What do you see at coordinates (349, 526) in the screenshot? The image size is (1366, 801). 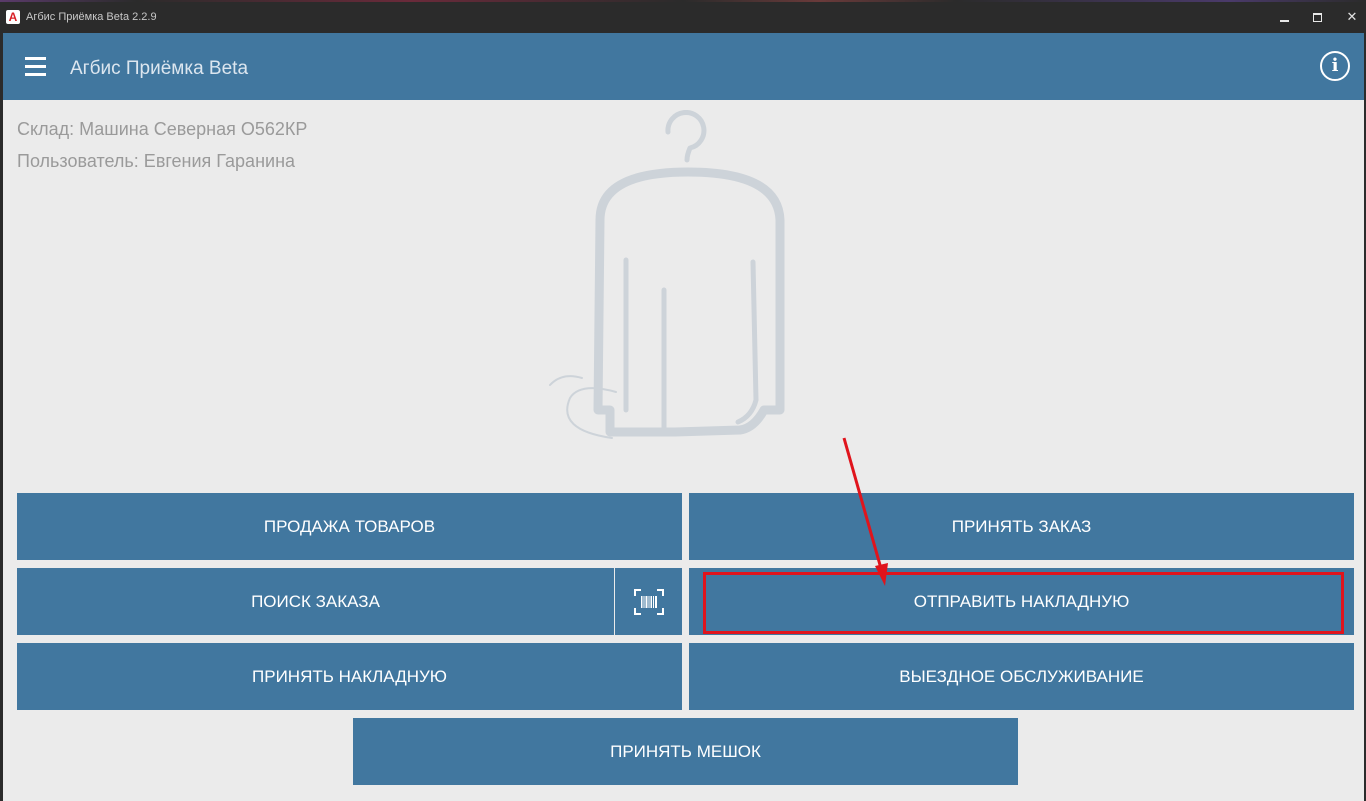 I see `sale-button: ПРОДАЖА ТОВАРОВ` at bounding box center [349, 526].